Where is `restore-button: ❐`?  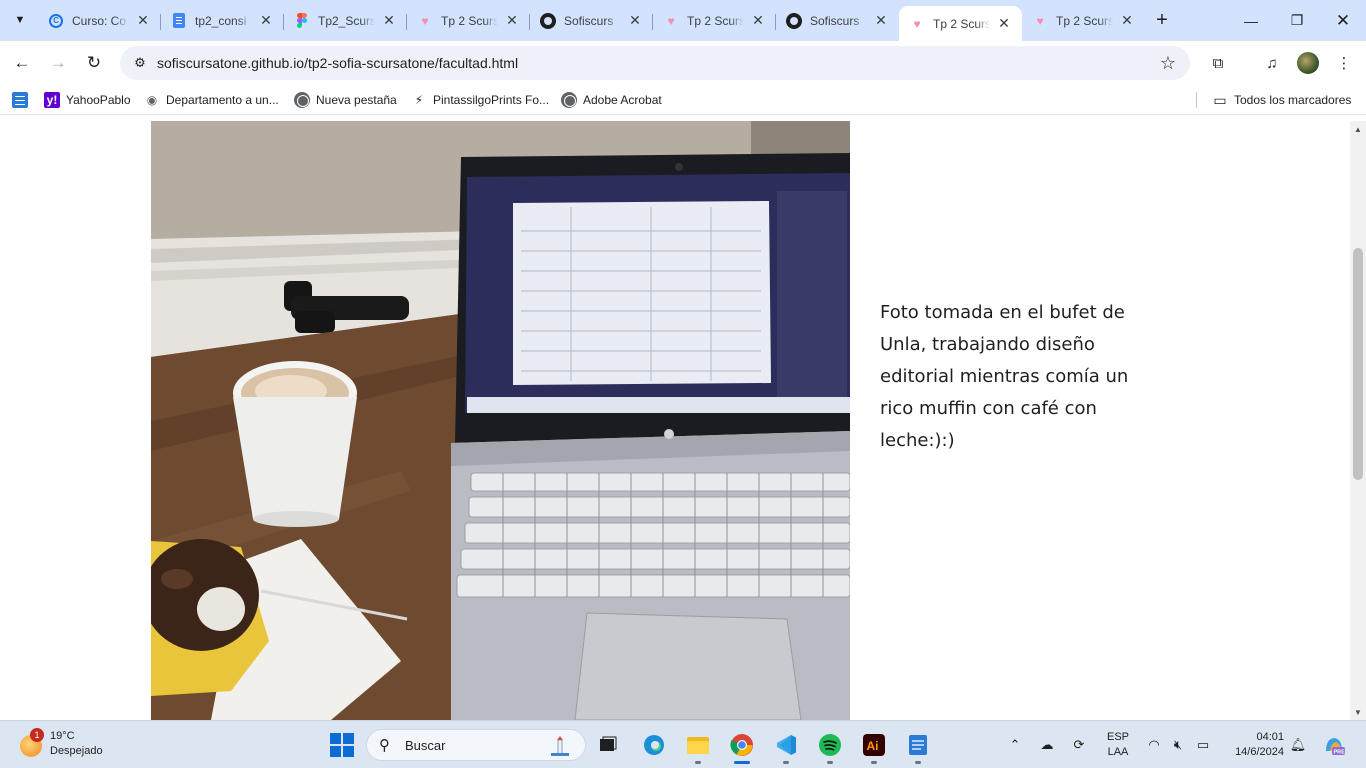
restore-button: ❐ is located at coordinates (1297, 20).